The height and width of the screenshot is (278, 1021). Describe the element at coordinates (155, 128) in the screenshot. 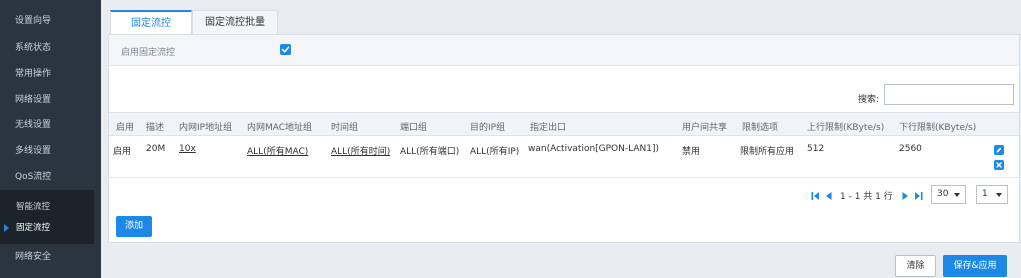

I see `column-header-description: 描述` at that location.